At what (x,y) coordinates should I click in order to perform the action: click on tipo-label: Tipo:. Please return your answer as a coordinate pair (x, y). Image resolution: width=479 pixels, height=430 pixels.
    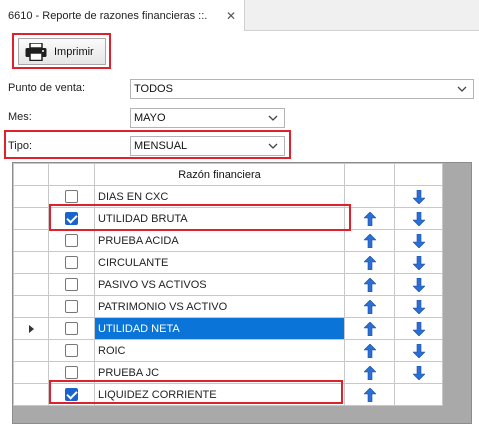
    Looking at the image, I should click on (20, 146).